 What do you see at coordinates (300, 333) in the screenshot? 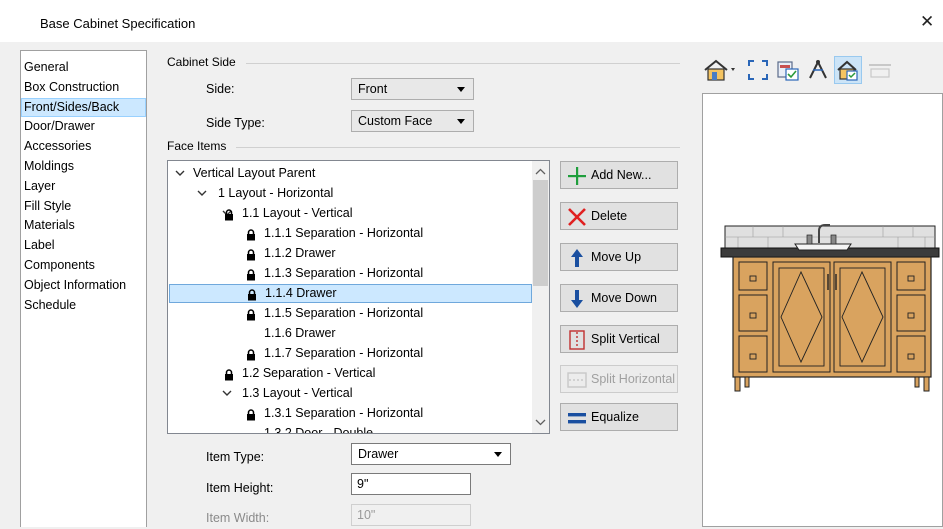
I see `tree-item-label: 1.1.6 Drawer` at bounding box center [300, 333].